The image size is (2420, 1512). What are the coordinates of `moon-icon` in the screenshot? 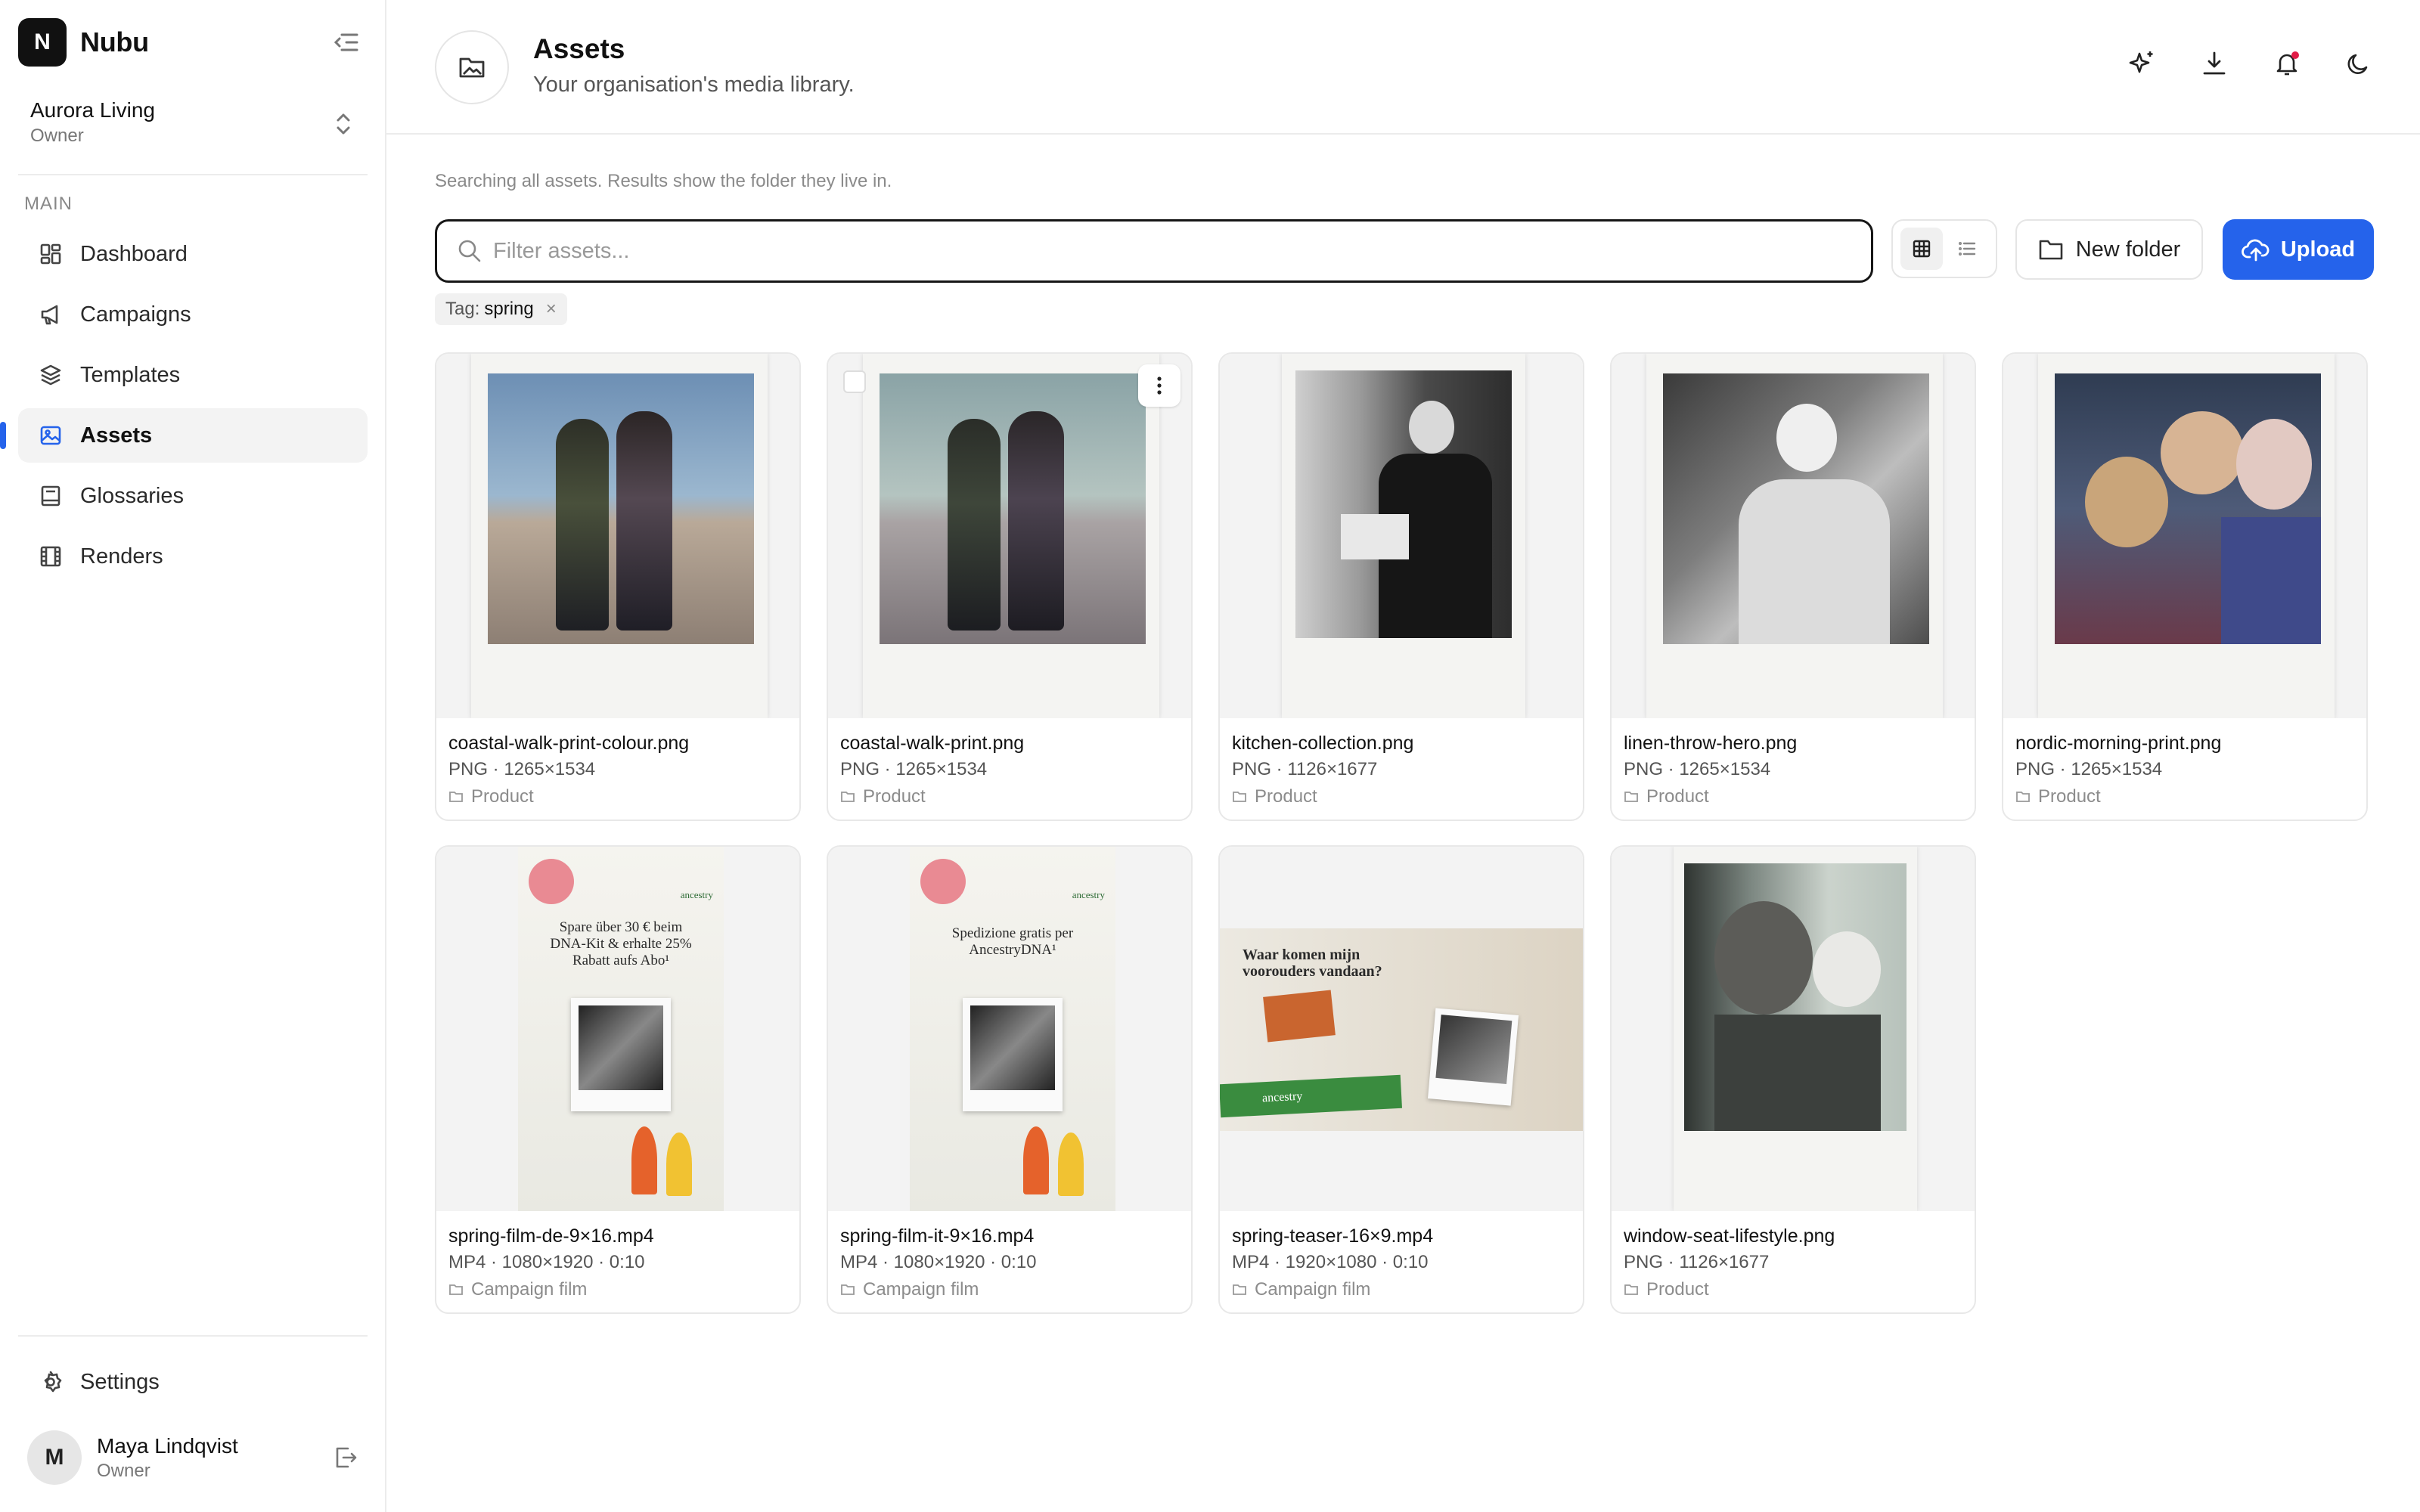 It's located at (2359, 64).